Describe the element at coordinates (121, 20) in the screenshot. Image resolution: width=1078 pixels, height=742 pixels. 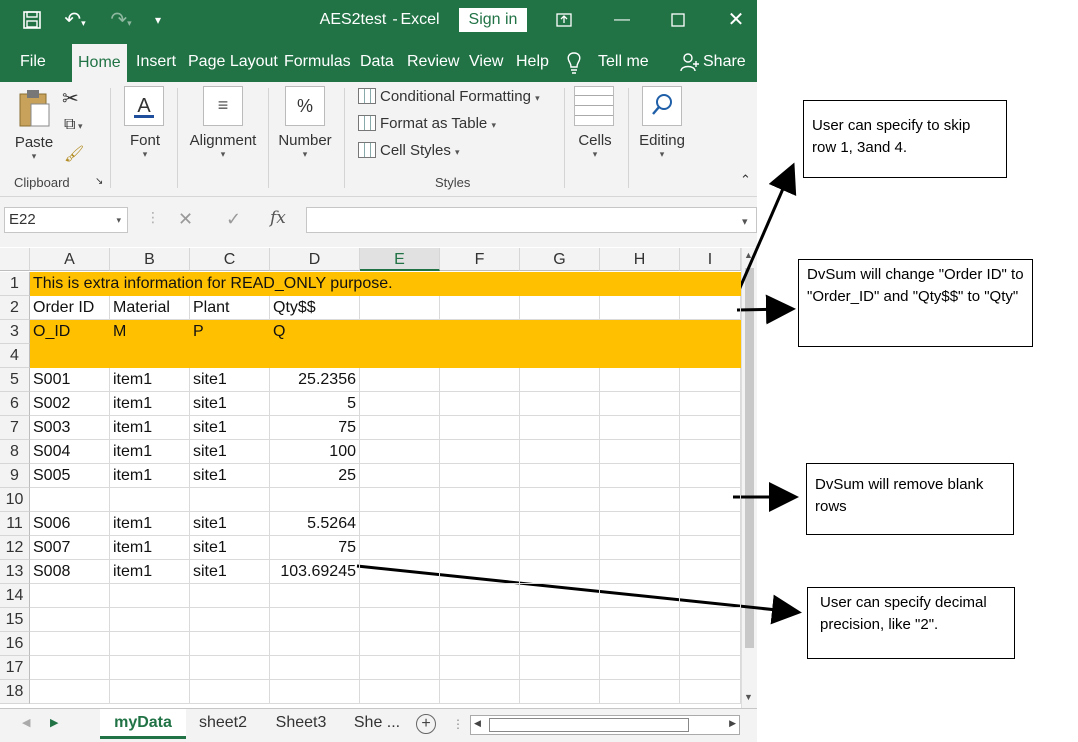
I see `redo-icon: ↷▾` at that location.